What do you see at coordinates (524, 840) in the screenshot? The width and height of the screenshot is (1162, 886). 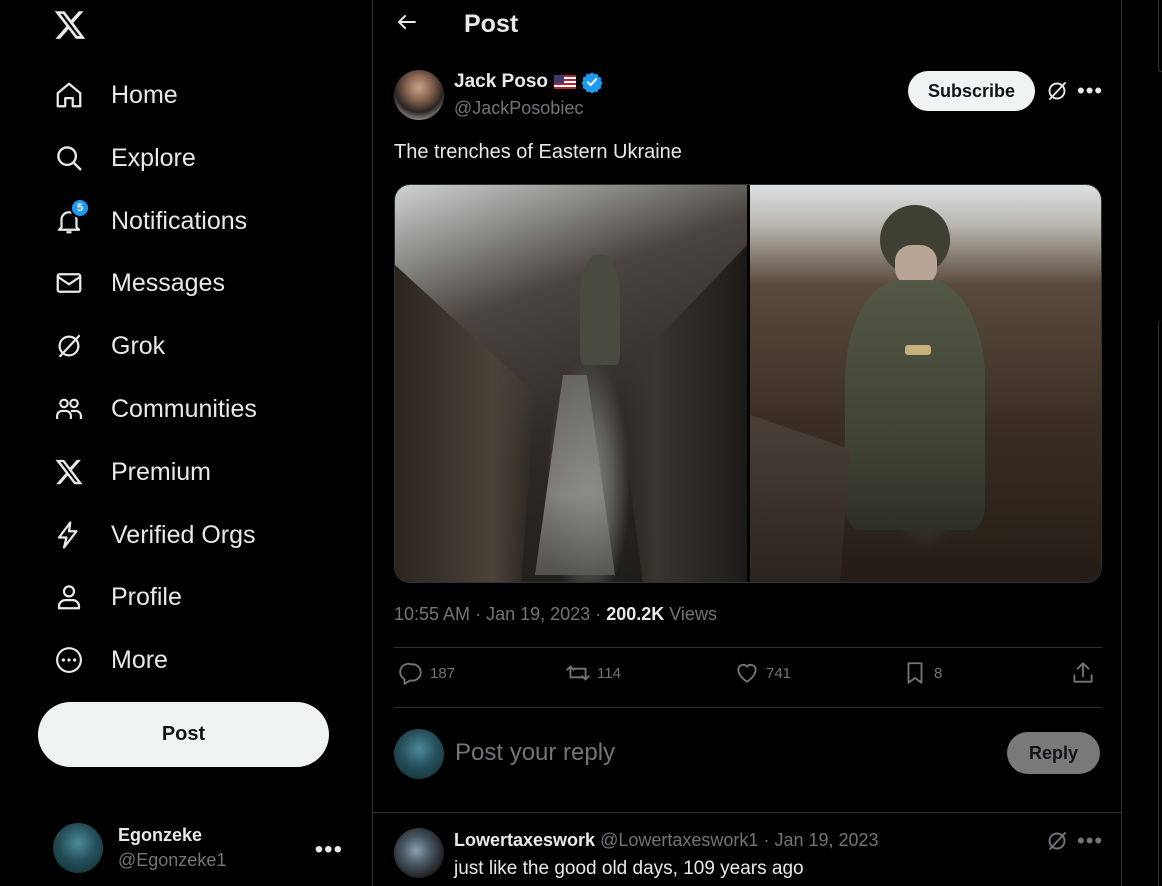 I see `comment-author-name: Lowertaxeswork` at bounding box center [524, 840].